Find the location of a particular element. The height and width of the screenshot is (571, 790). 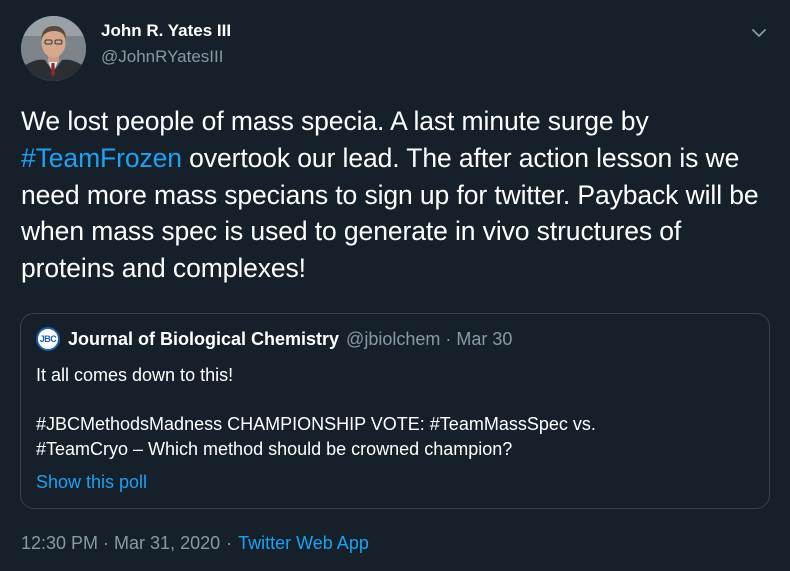

jbc-logo-icon: JBC is located at coordinates (48, 339).